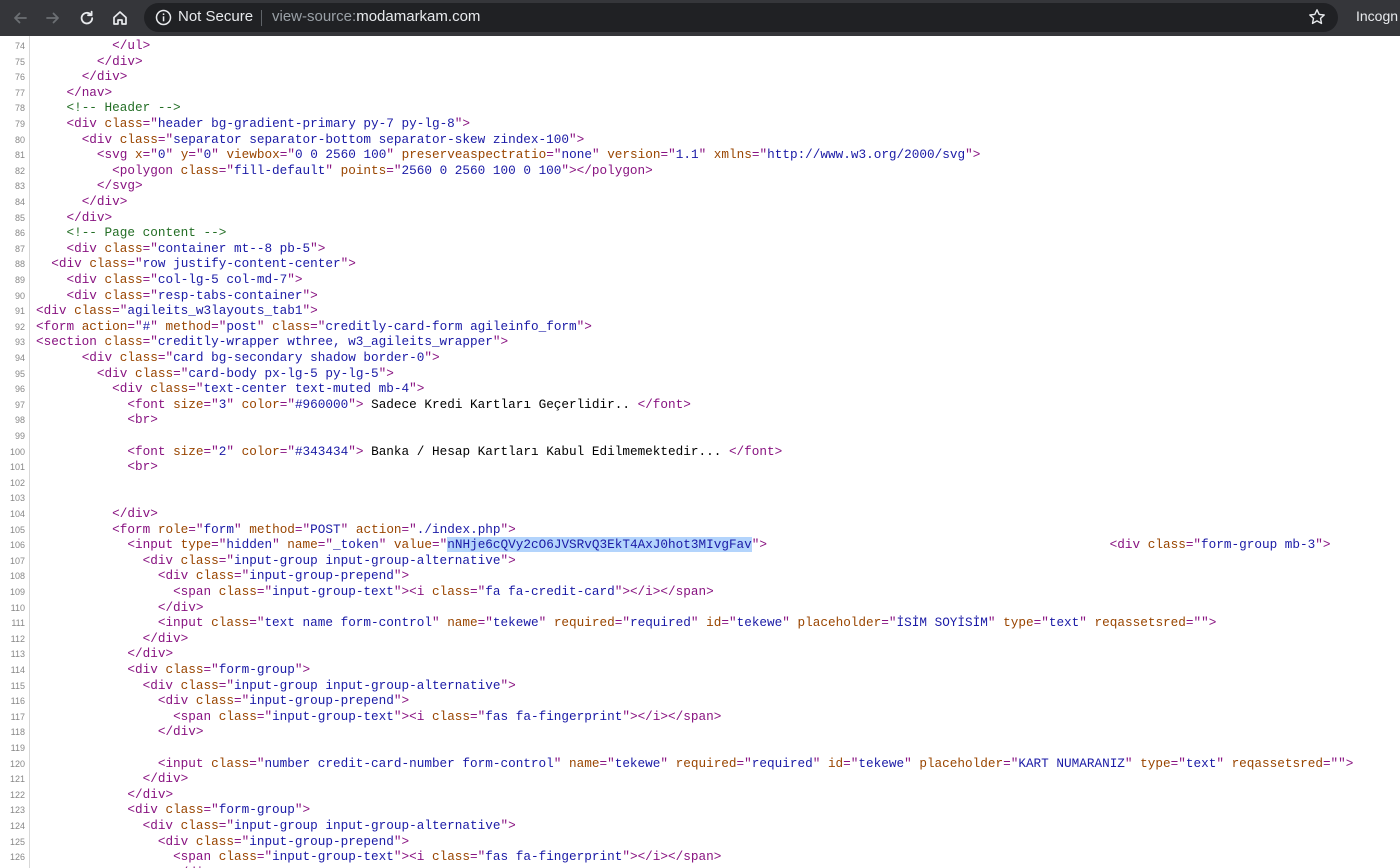 The width and height of the screenshot is (1400, 868). I want to click on value-token: tekewe, so click(637, 763).